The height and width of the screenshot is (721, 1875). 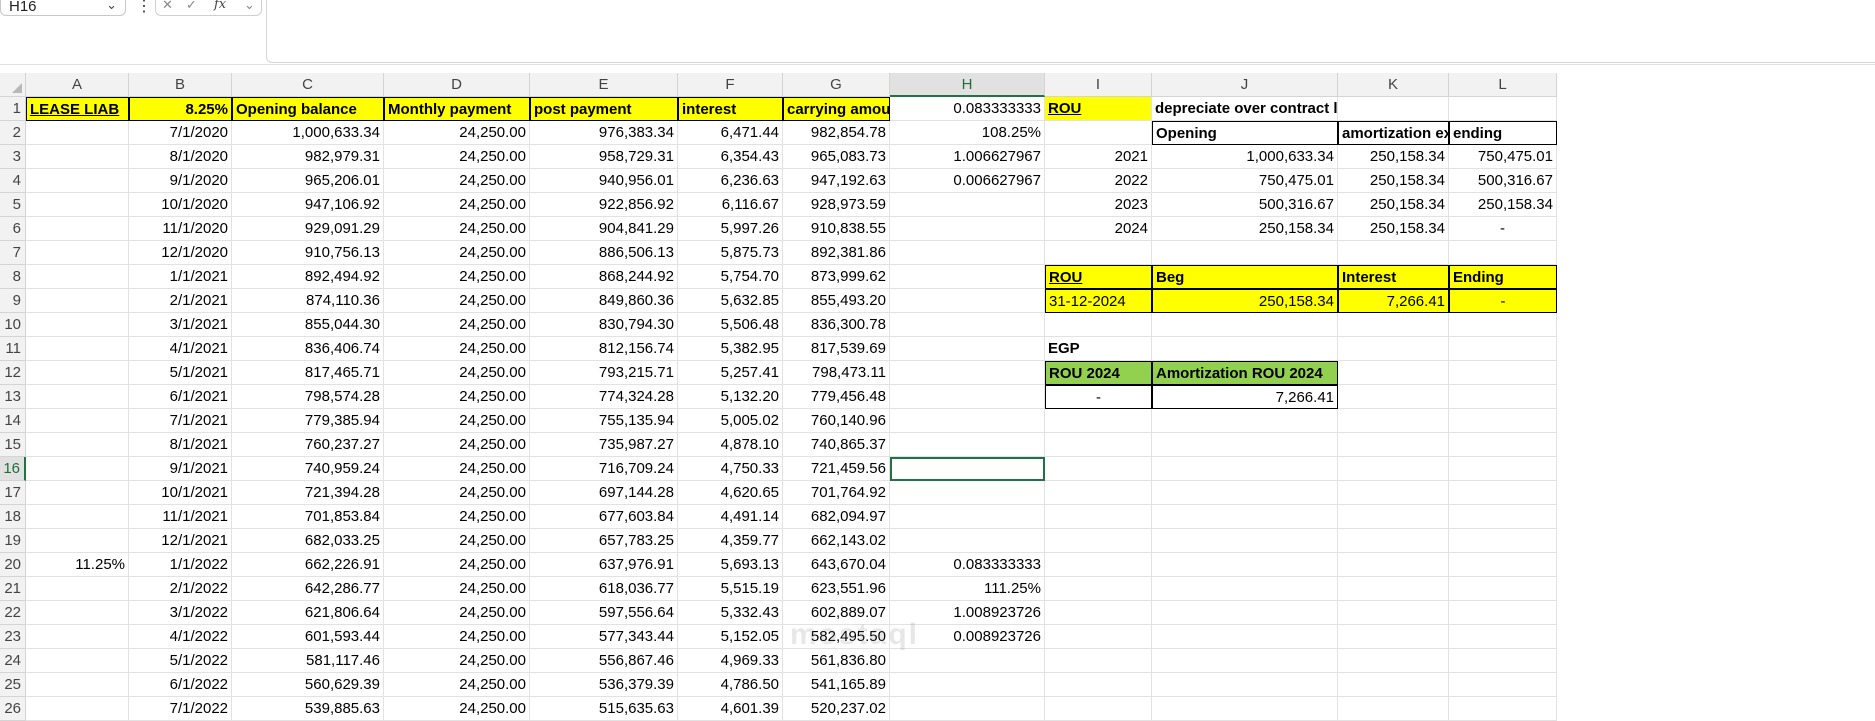 What do you see at coordinates (1503, 373) in the screenshot?
I see `cell-l12` at bounding box center [1503, 373].